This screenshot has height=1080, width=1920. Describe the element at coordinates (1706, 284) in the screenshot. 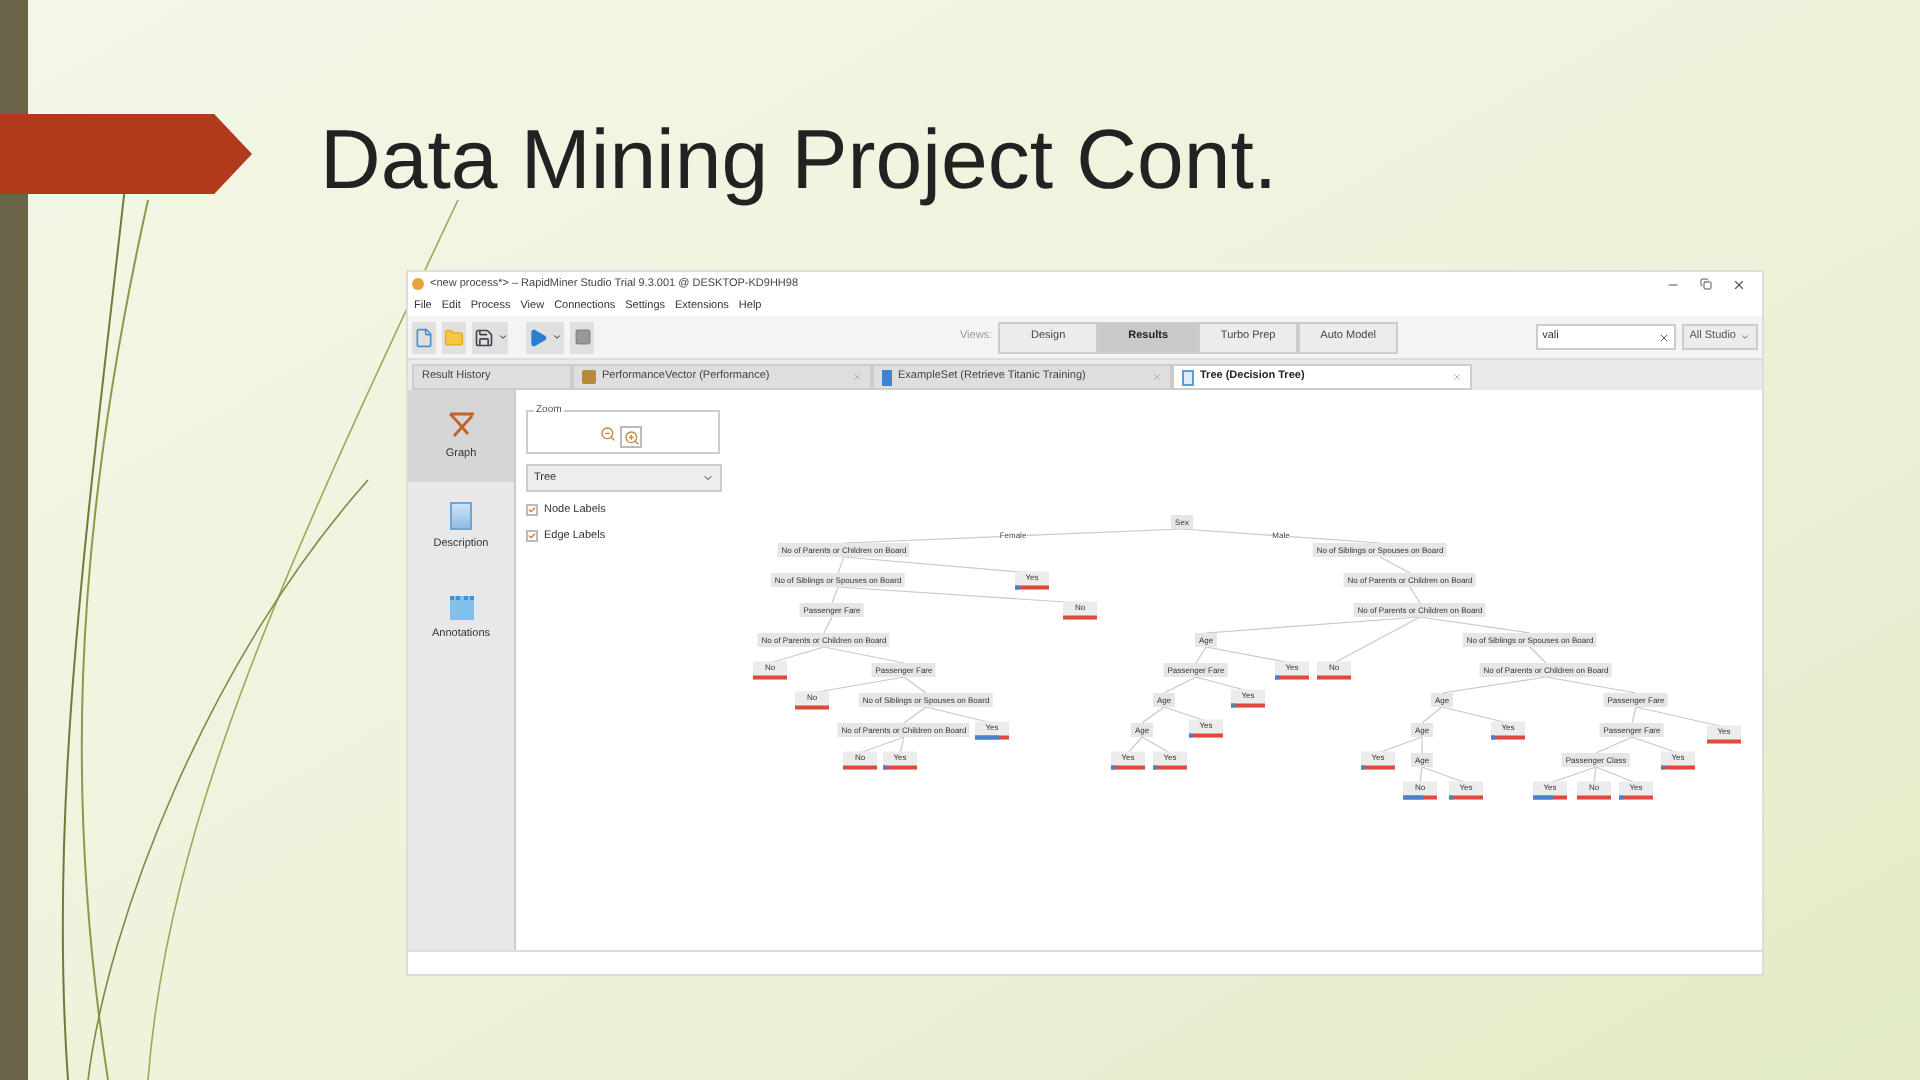

I see `restore-icon` at that location.